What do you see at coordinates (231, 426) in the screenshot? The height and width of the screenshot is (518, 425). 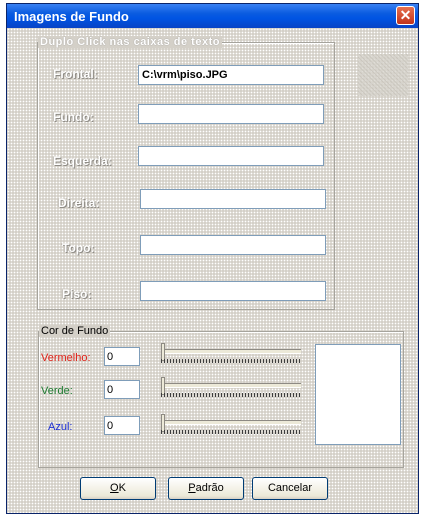 I see `blue-slider` at bounding box center [231, 426].